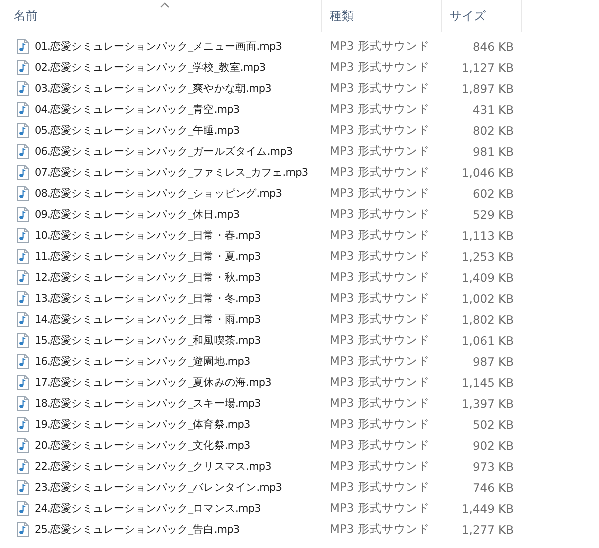  I want to click on file-size: 846 KB, so click(493, 47).